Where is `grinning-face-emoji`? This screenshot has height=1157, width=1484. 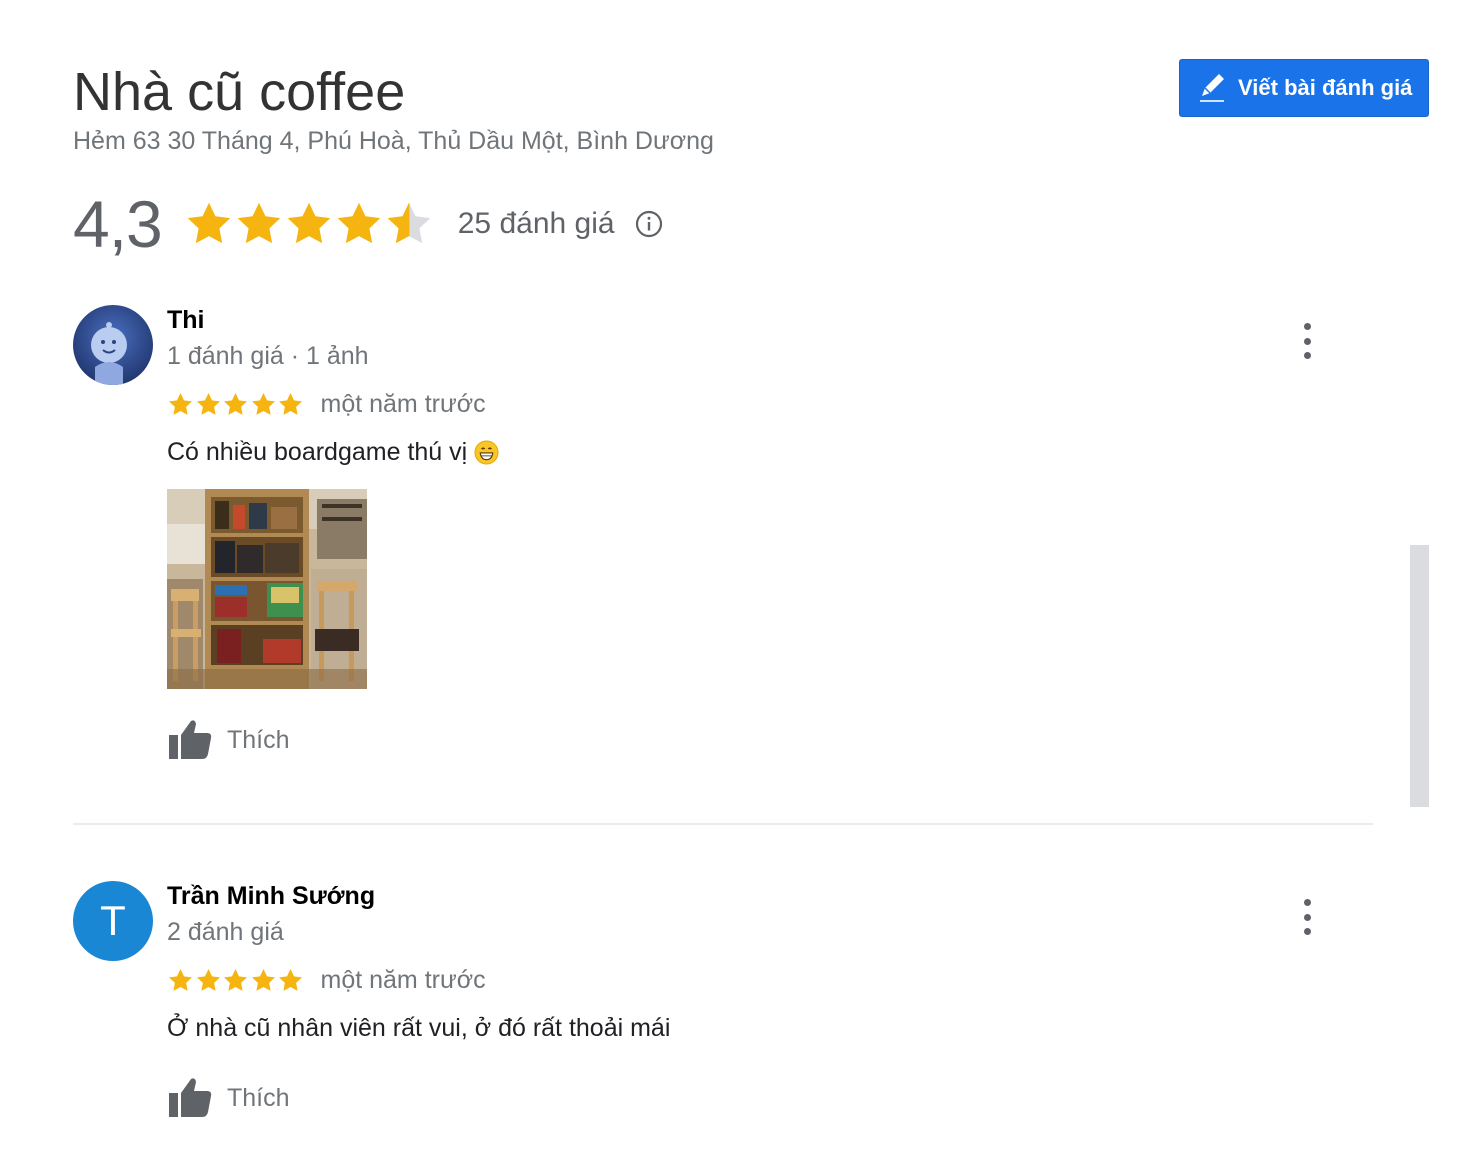 grinning-face-emoji is located at coordinates (486, 452).